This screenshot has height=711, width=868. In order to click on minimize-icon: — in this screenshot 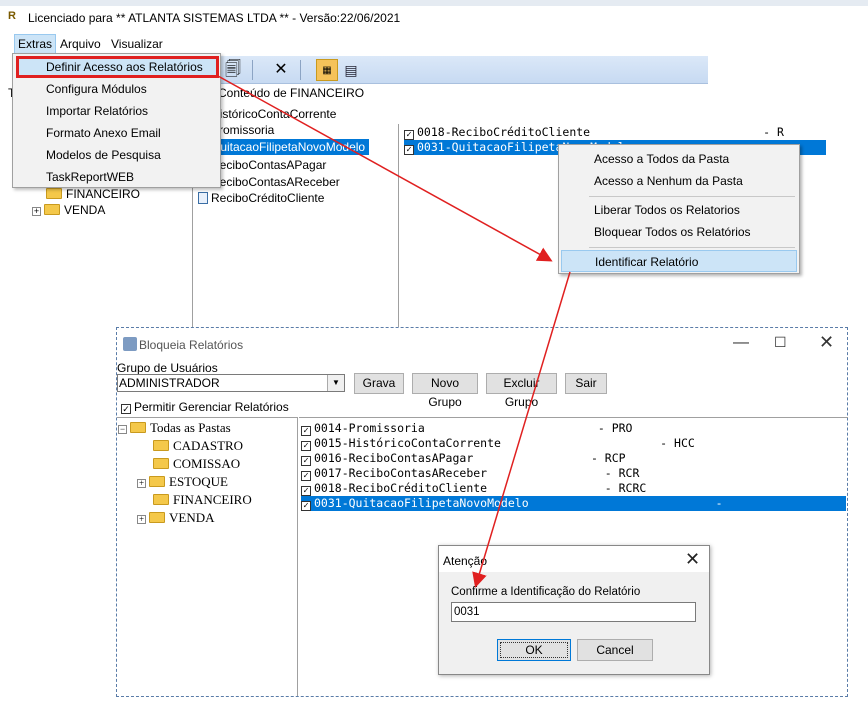, I will do `click(743, 344)`.